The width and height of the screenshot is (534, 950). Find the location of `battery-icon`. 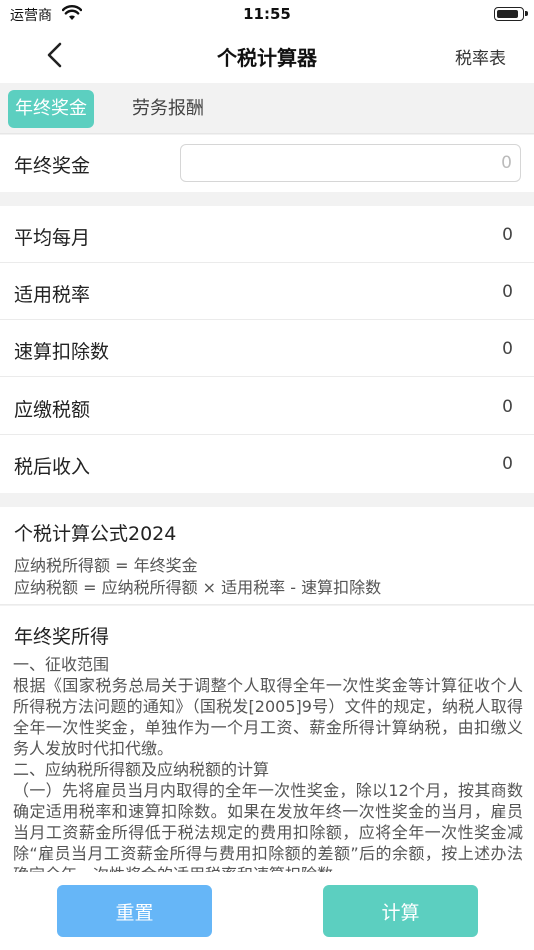

battery-icon is located at coordinates (511, 14).